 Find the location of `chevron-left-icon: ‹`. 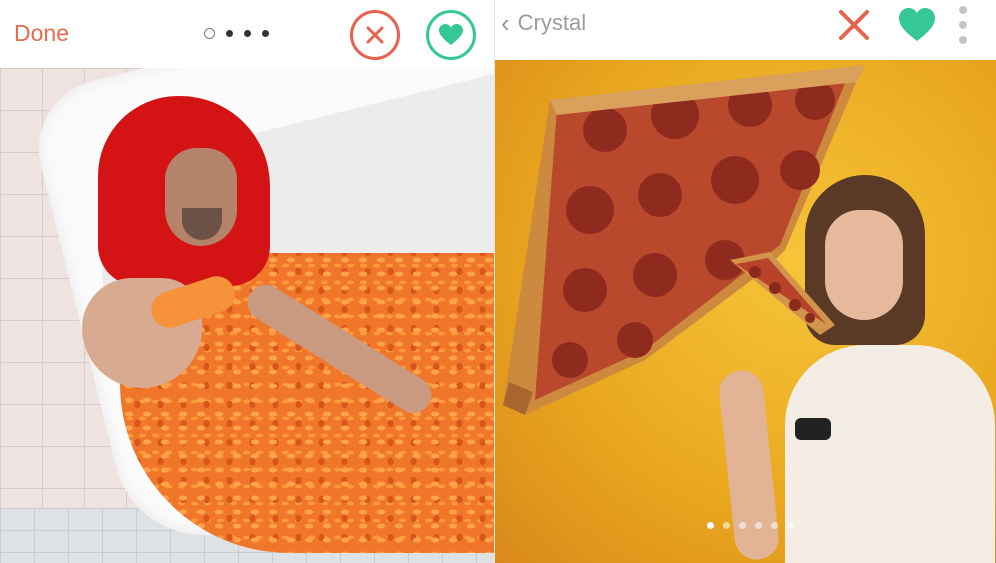

chevron-left-icon: ‹ is located at coordinates (505, 23).